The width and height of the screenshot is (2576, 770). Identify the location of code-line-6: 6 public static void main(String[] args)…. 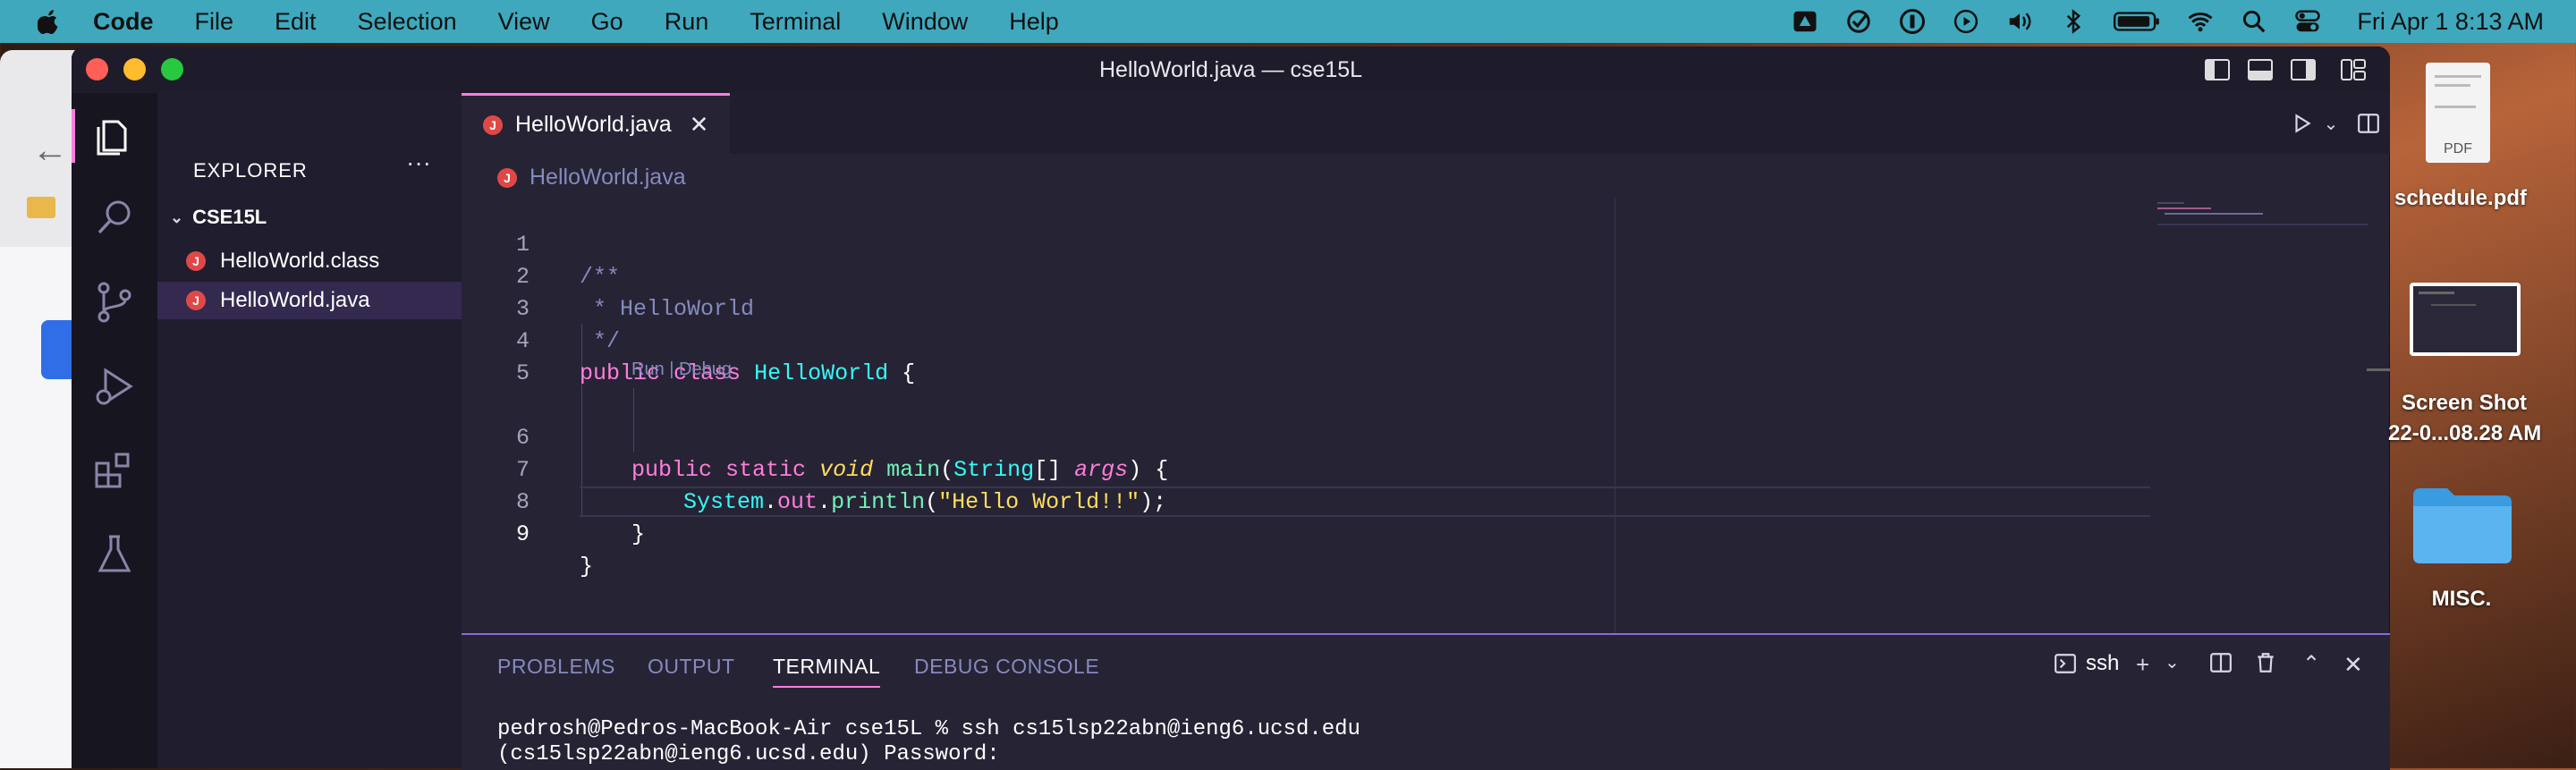
(1356, 436).